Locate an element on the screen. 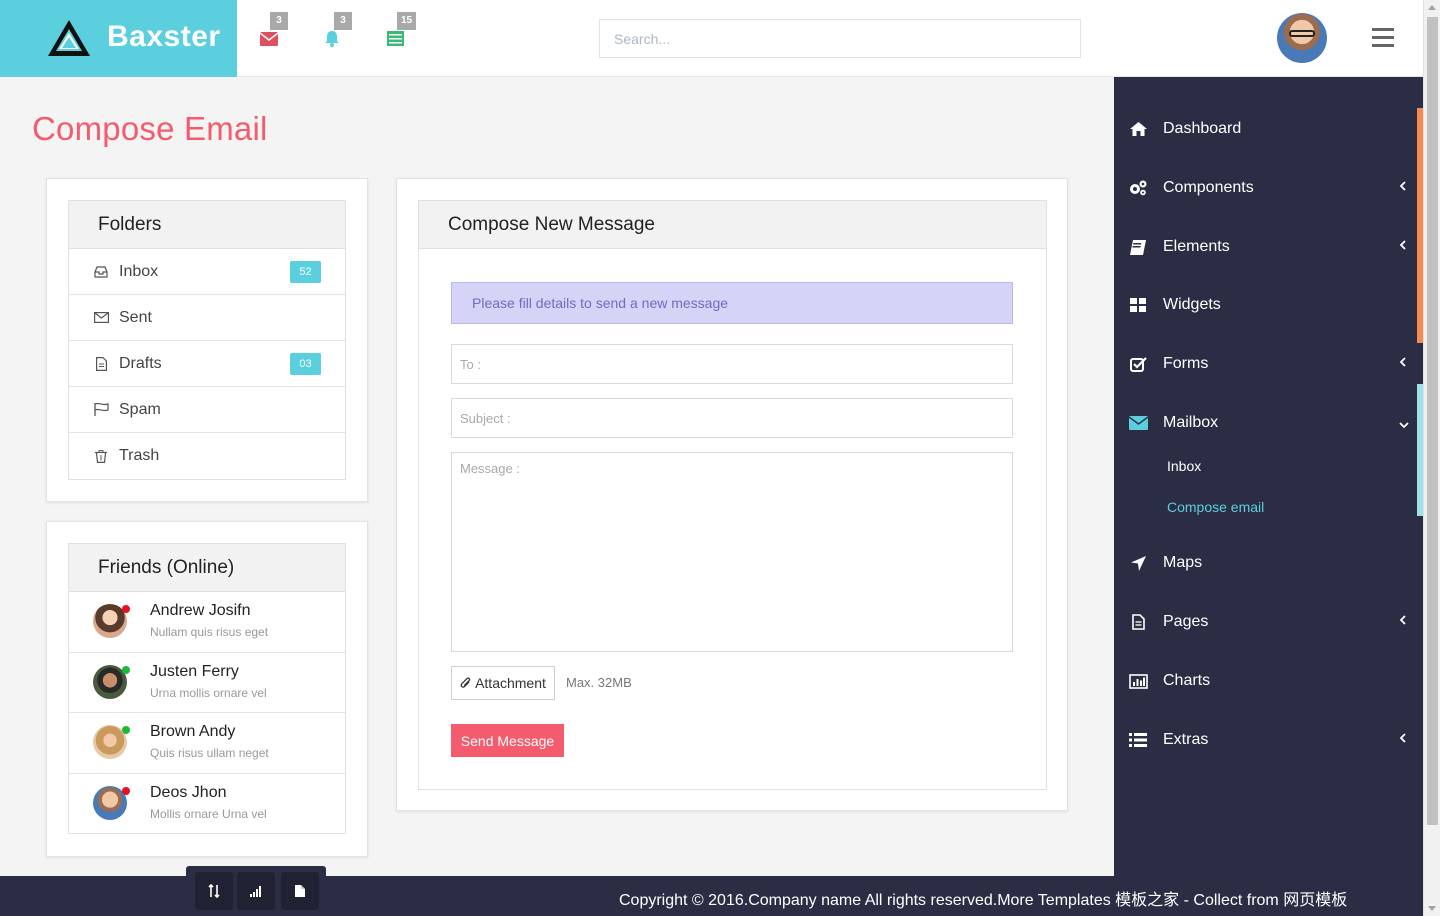 The height and width of the screenshot is (916, 1440). signal-button is located at coordinates (256, 891).